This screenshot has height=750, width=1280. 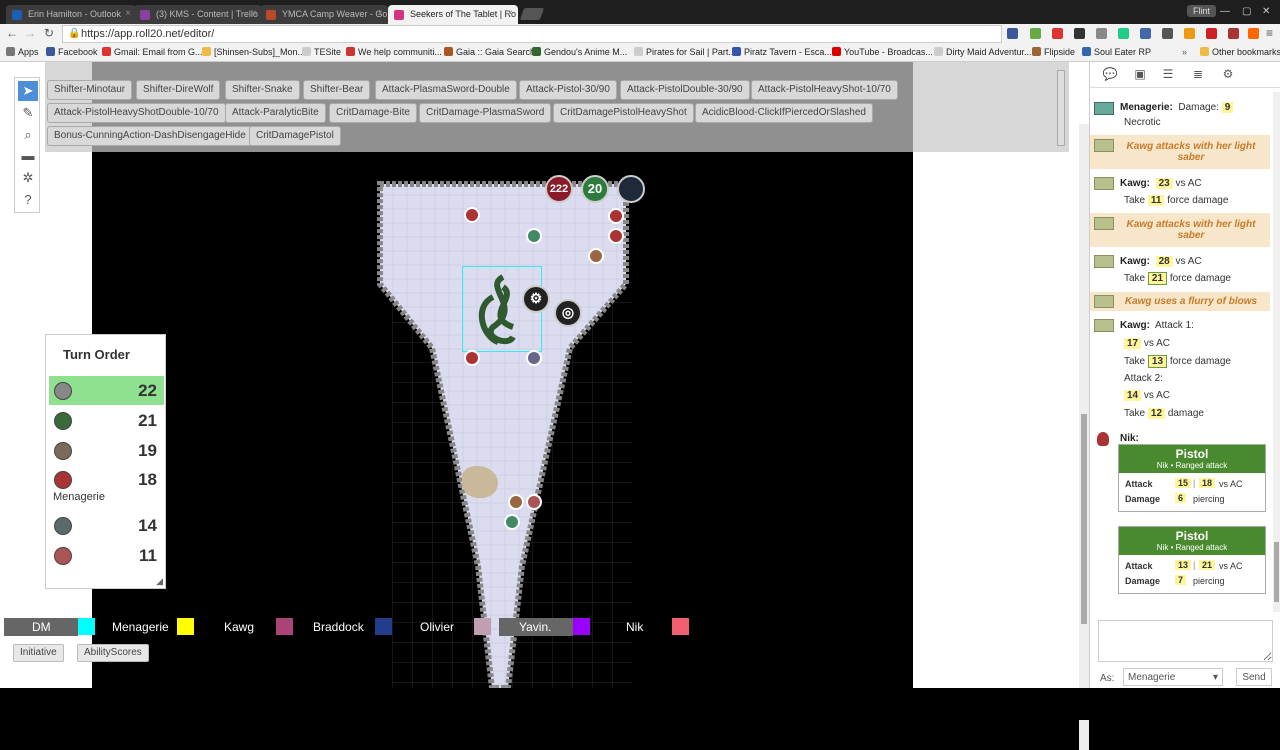 I want to click on bookmark-flipside: Flipside, so click(x=1053, y=52).